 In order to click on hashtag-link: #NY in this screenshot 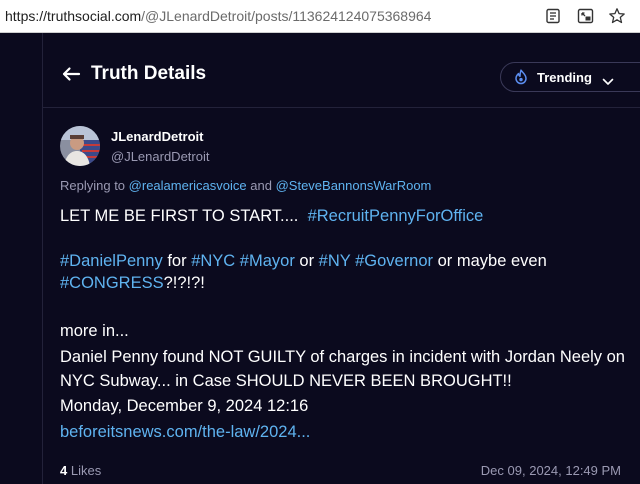, I will do `click(335, 261)`.